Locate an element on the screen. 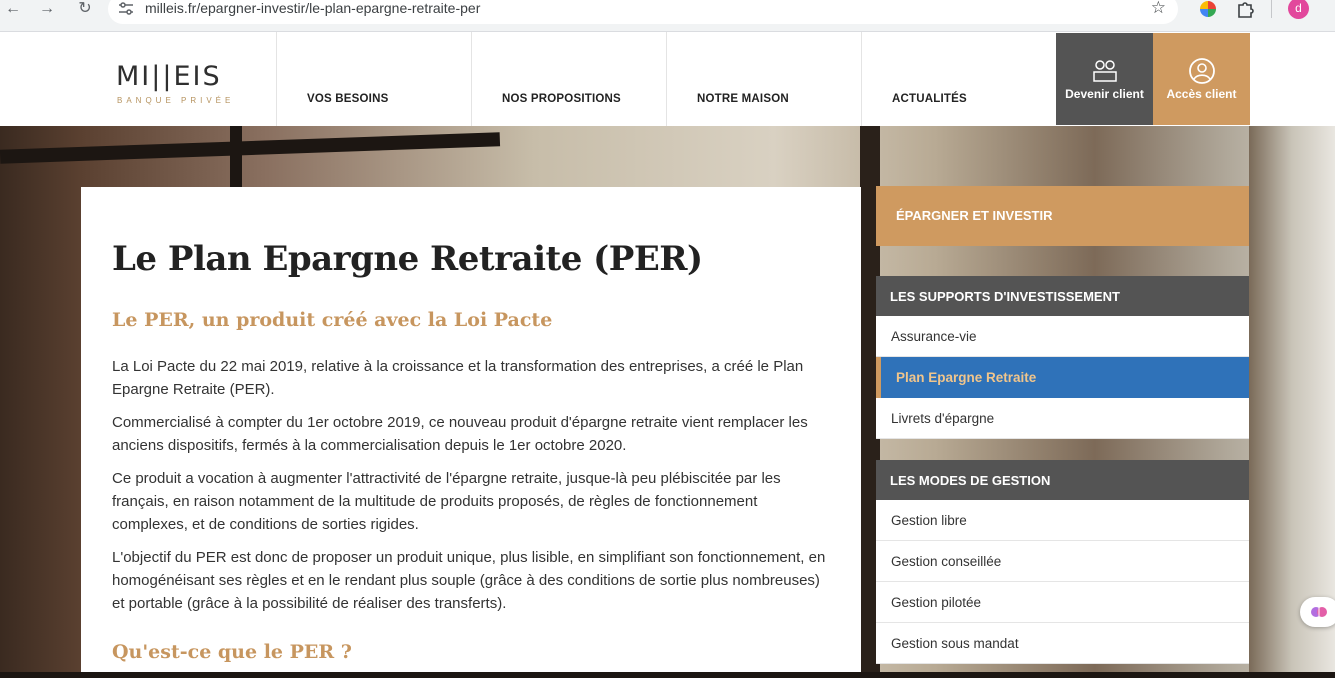  brain-icon is located at coordinates (1319, 612).